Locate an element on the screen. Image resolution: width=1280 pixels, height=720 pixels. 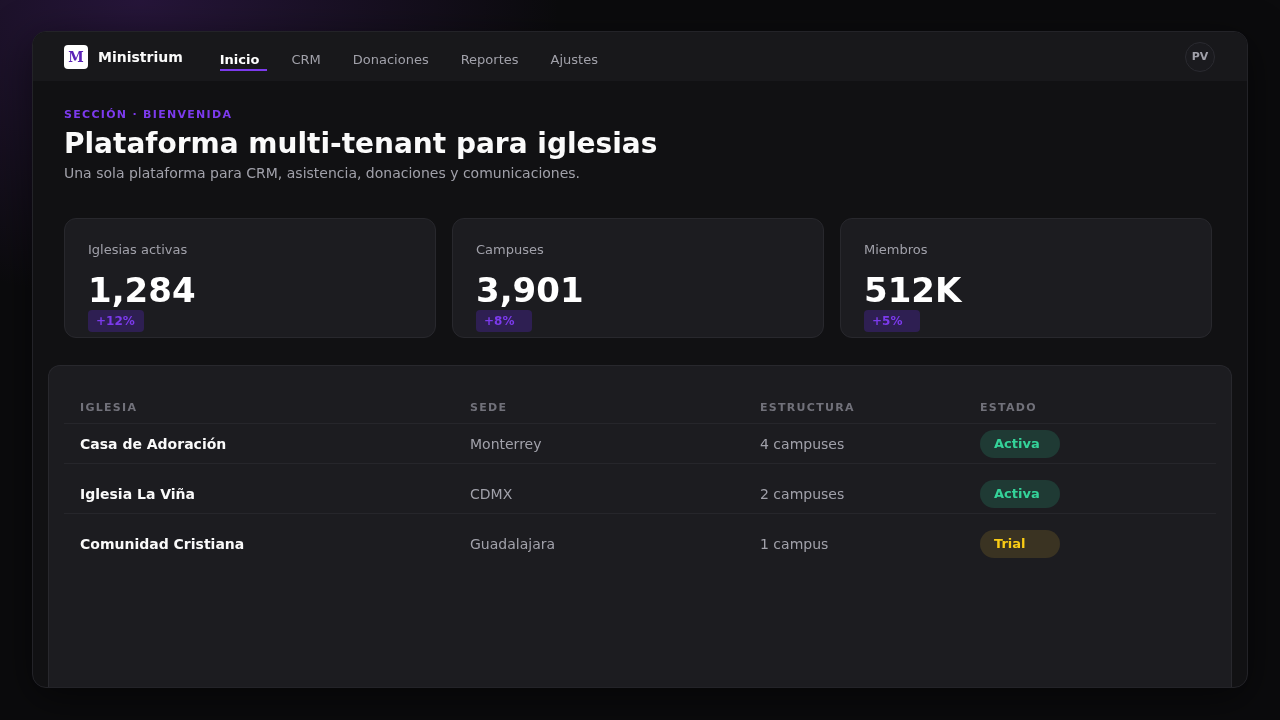
stat-change: +8% is located at coordinates (504, 321).